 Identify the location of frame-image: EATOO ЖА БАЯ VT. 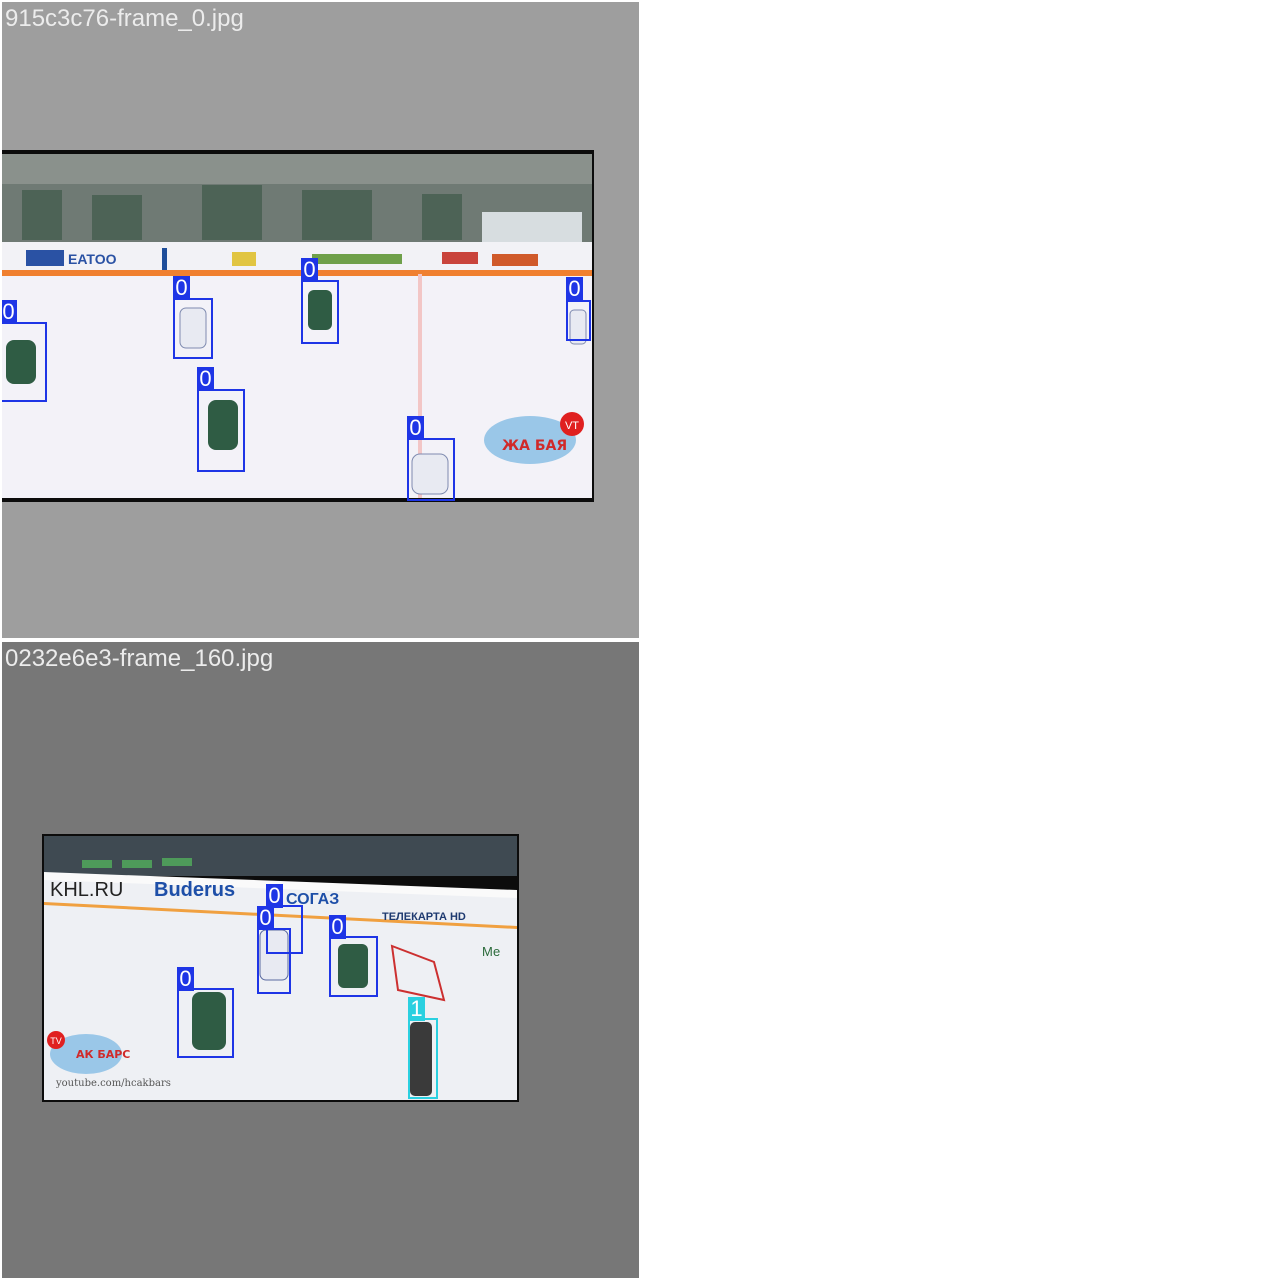
(298, 326).